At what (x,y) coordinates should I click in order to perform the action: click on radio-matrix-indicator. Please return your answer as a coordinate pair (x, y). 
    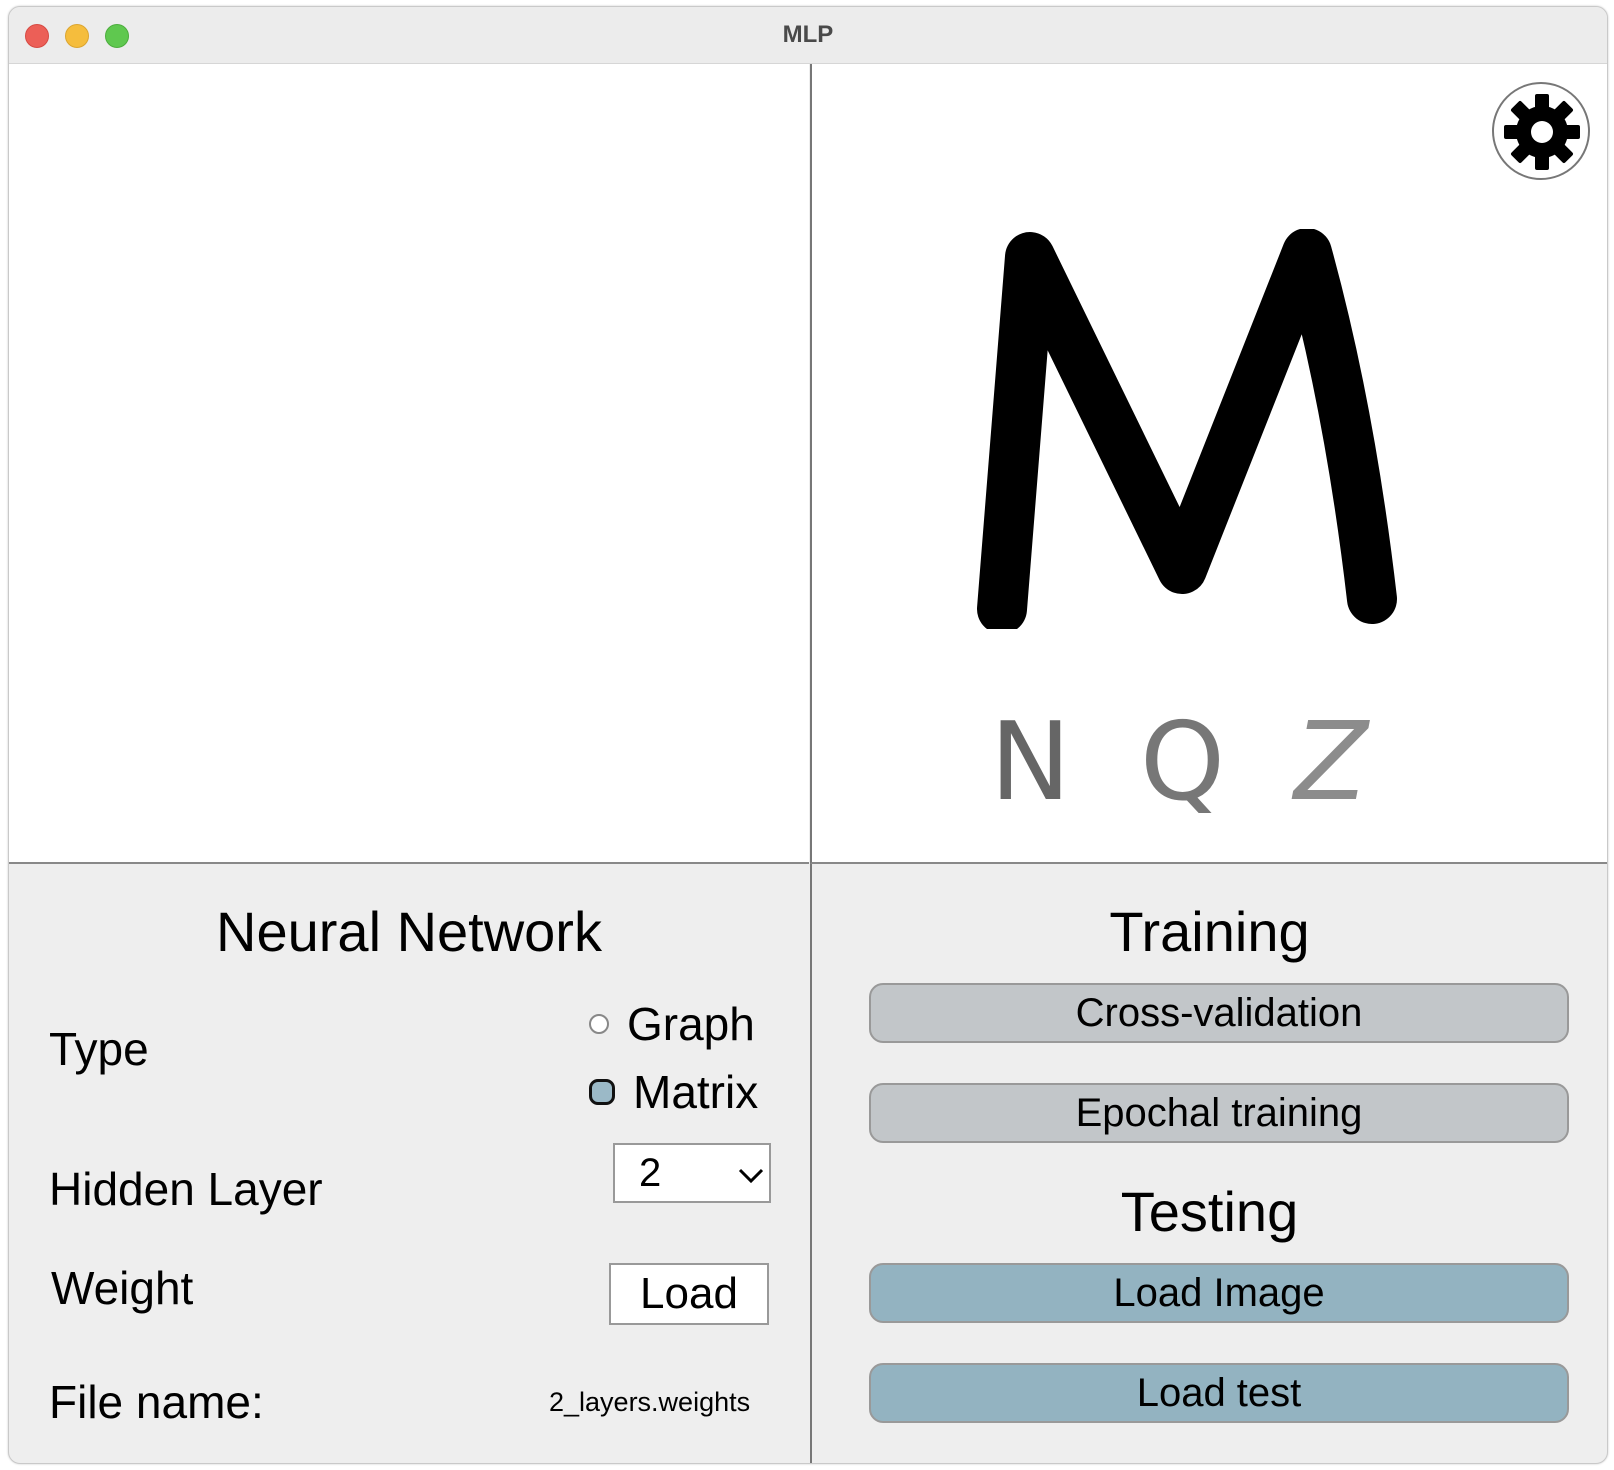
    Looking at the image, I should click on (602, 1092).